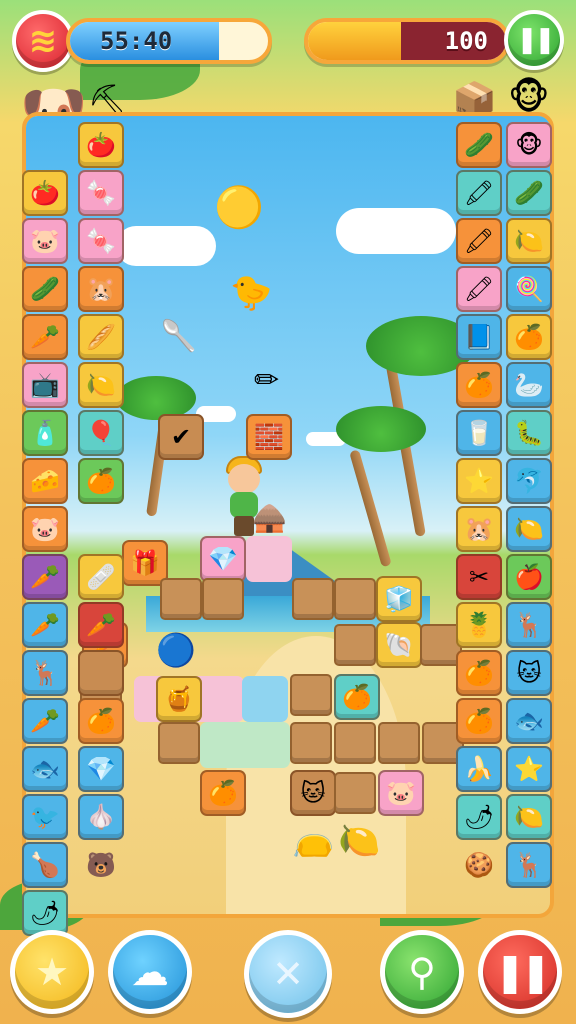  I want to click on left-column-tile: 🦌, so click(45, 673).